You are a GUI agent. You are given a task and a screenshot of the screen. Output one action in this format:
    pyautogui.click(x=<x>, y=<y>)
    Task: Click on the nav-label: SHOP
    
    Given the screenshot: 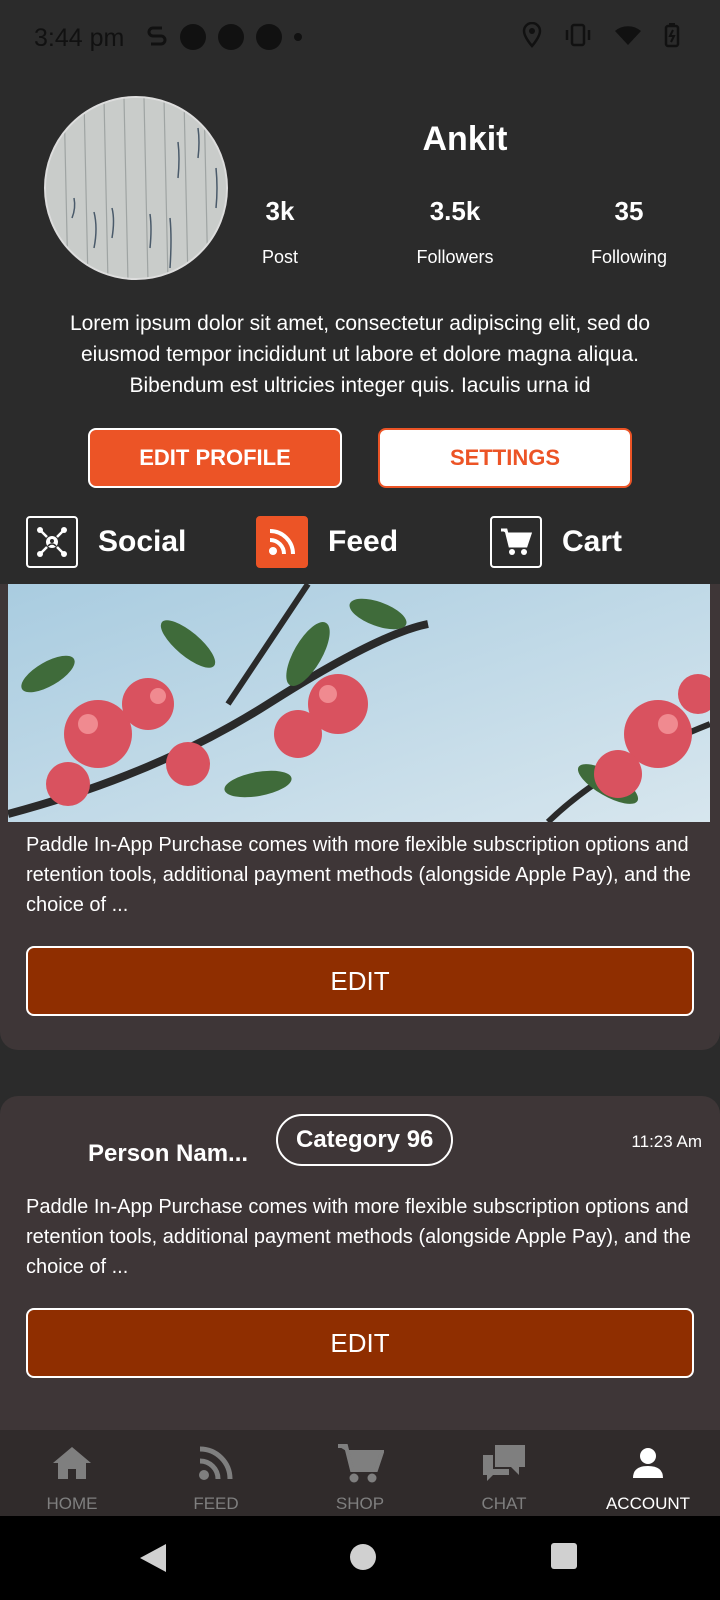 What is the action you would take?
    pyautogui.click(x=360, y=1503)
    